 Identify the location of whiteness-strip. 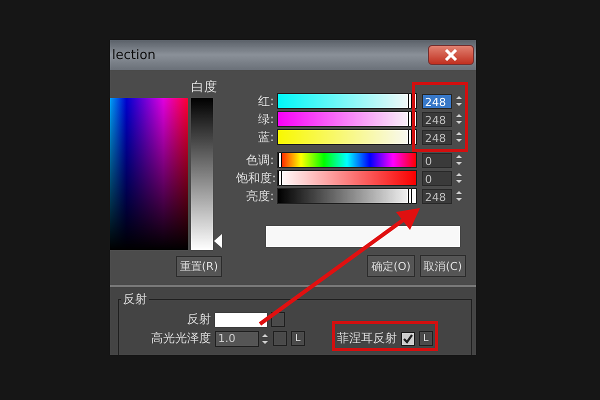
(202, 174).